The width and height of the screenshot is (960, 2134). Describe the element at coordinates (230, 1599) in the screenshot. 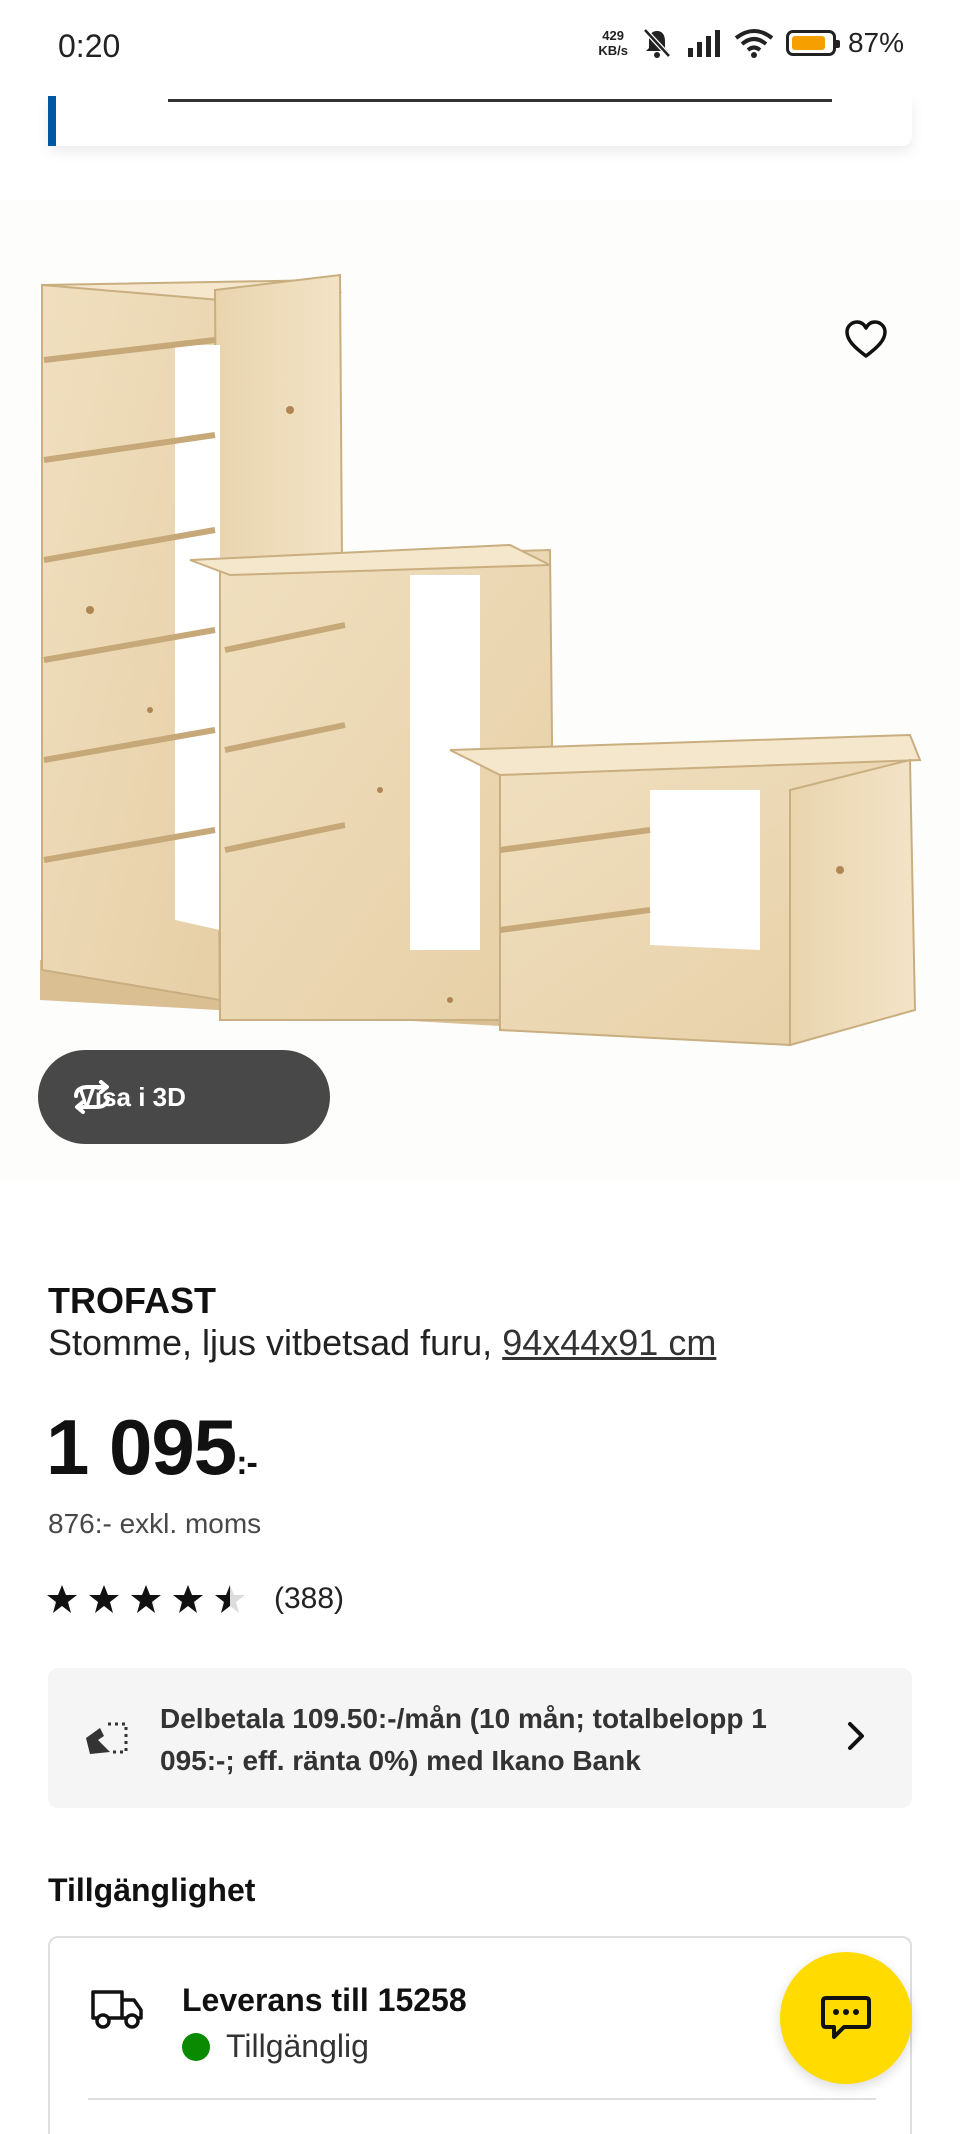

I see `star-half-icon` at that location.